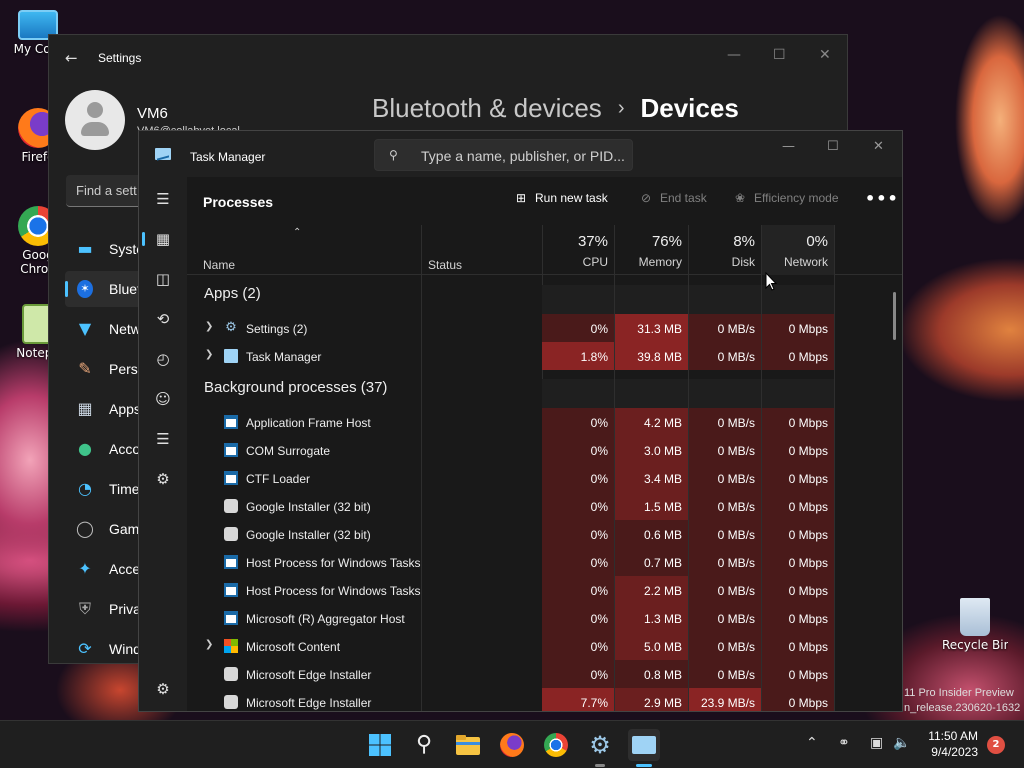 The width and height of the screenshot is (1024, 768). What do you see at coordinates (560, 198) in the screenshot?
I see `run-new-task-button: ⊞ Run new task` at bounding box center [560, 198].